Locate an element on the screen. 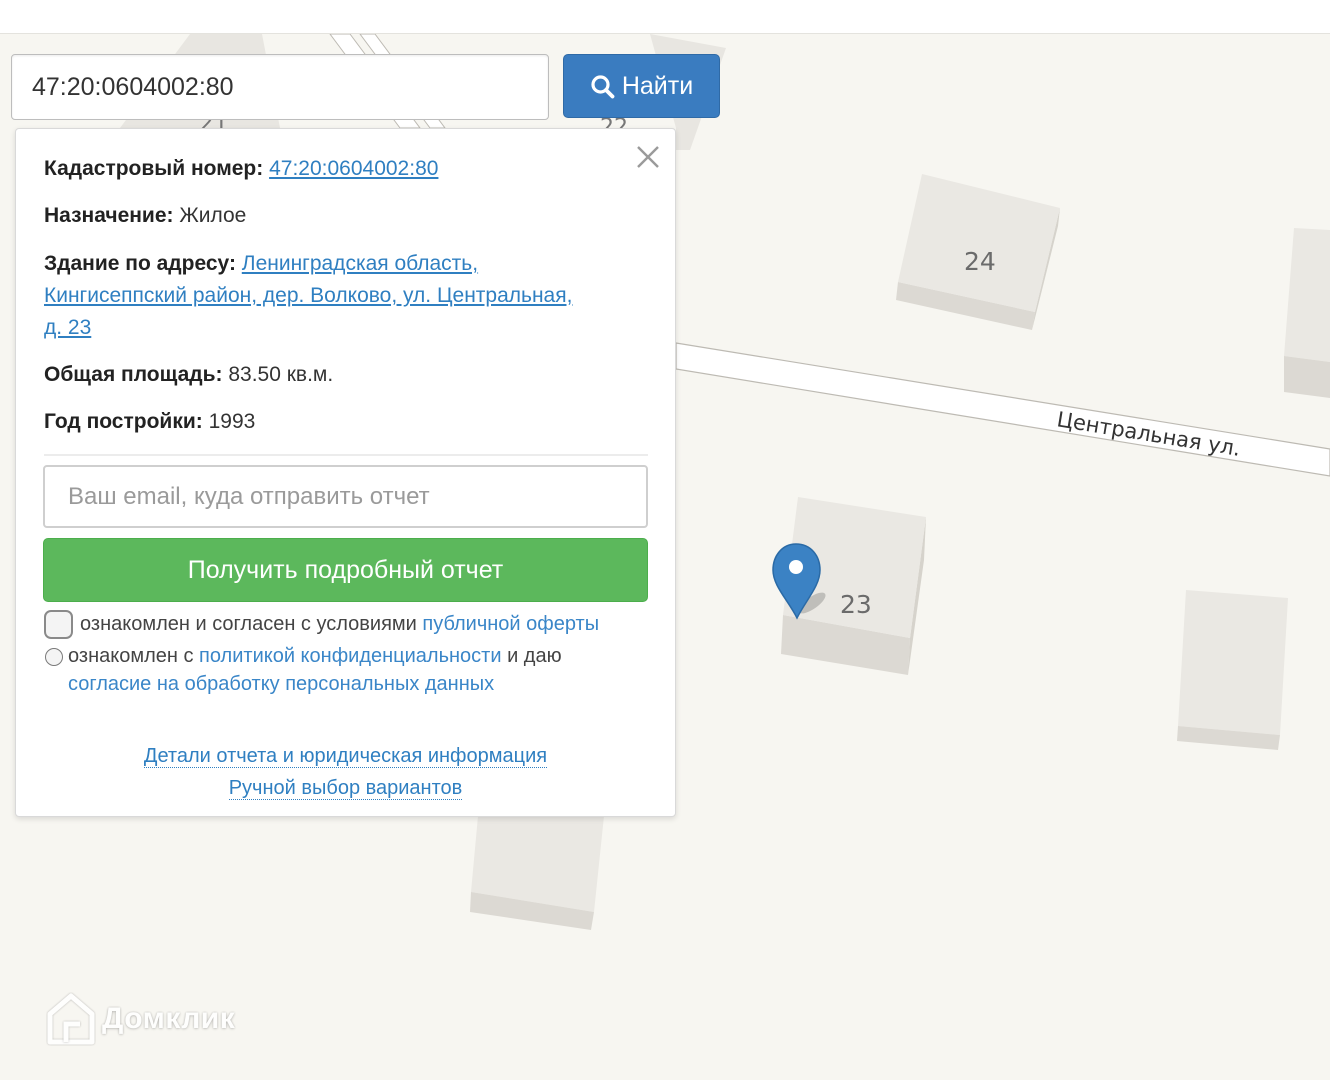 Image resolution: width=1330 pixels, height=1080 pixels. top-strip is located at coordinates (665, 17).